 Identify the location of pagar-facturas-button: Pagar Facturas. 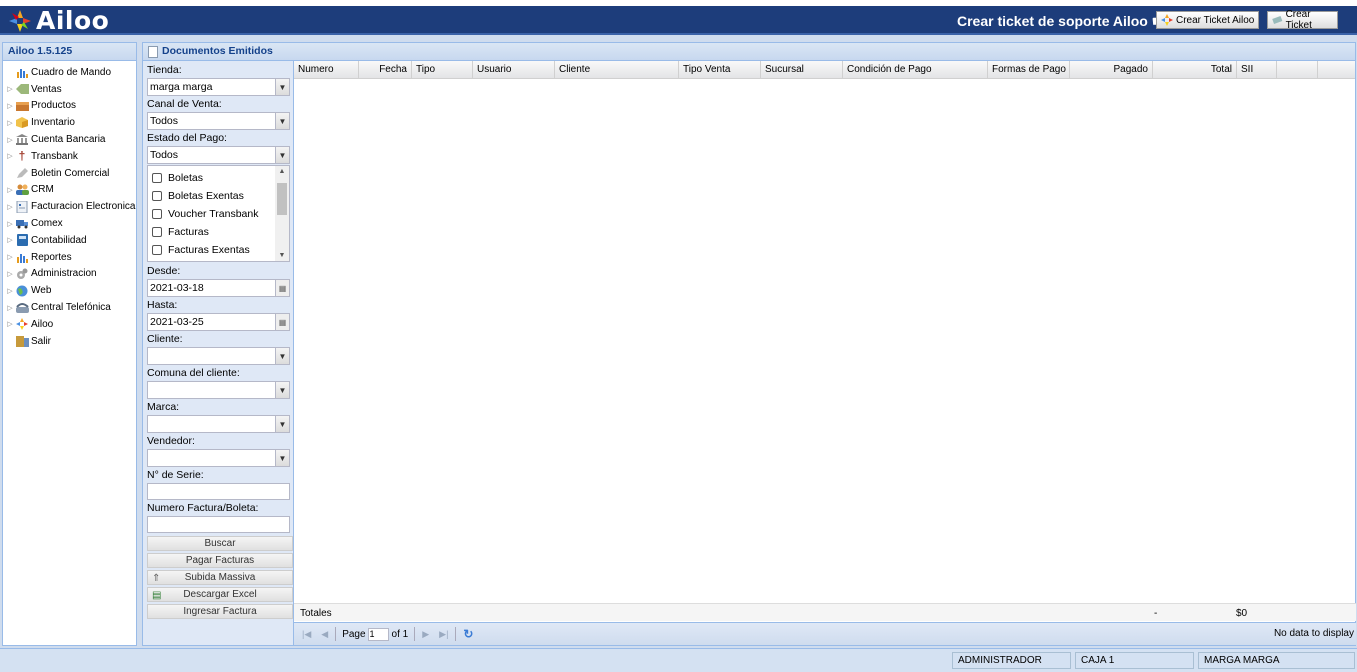
(220, 560).